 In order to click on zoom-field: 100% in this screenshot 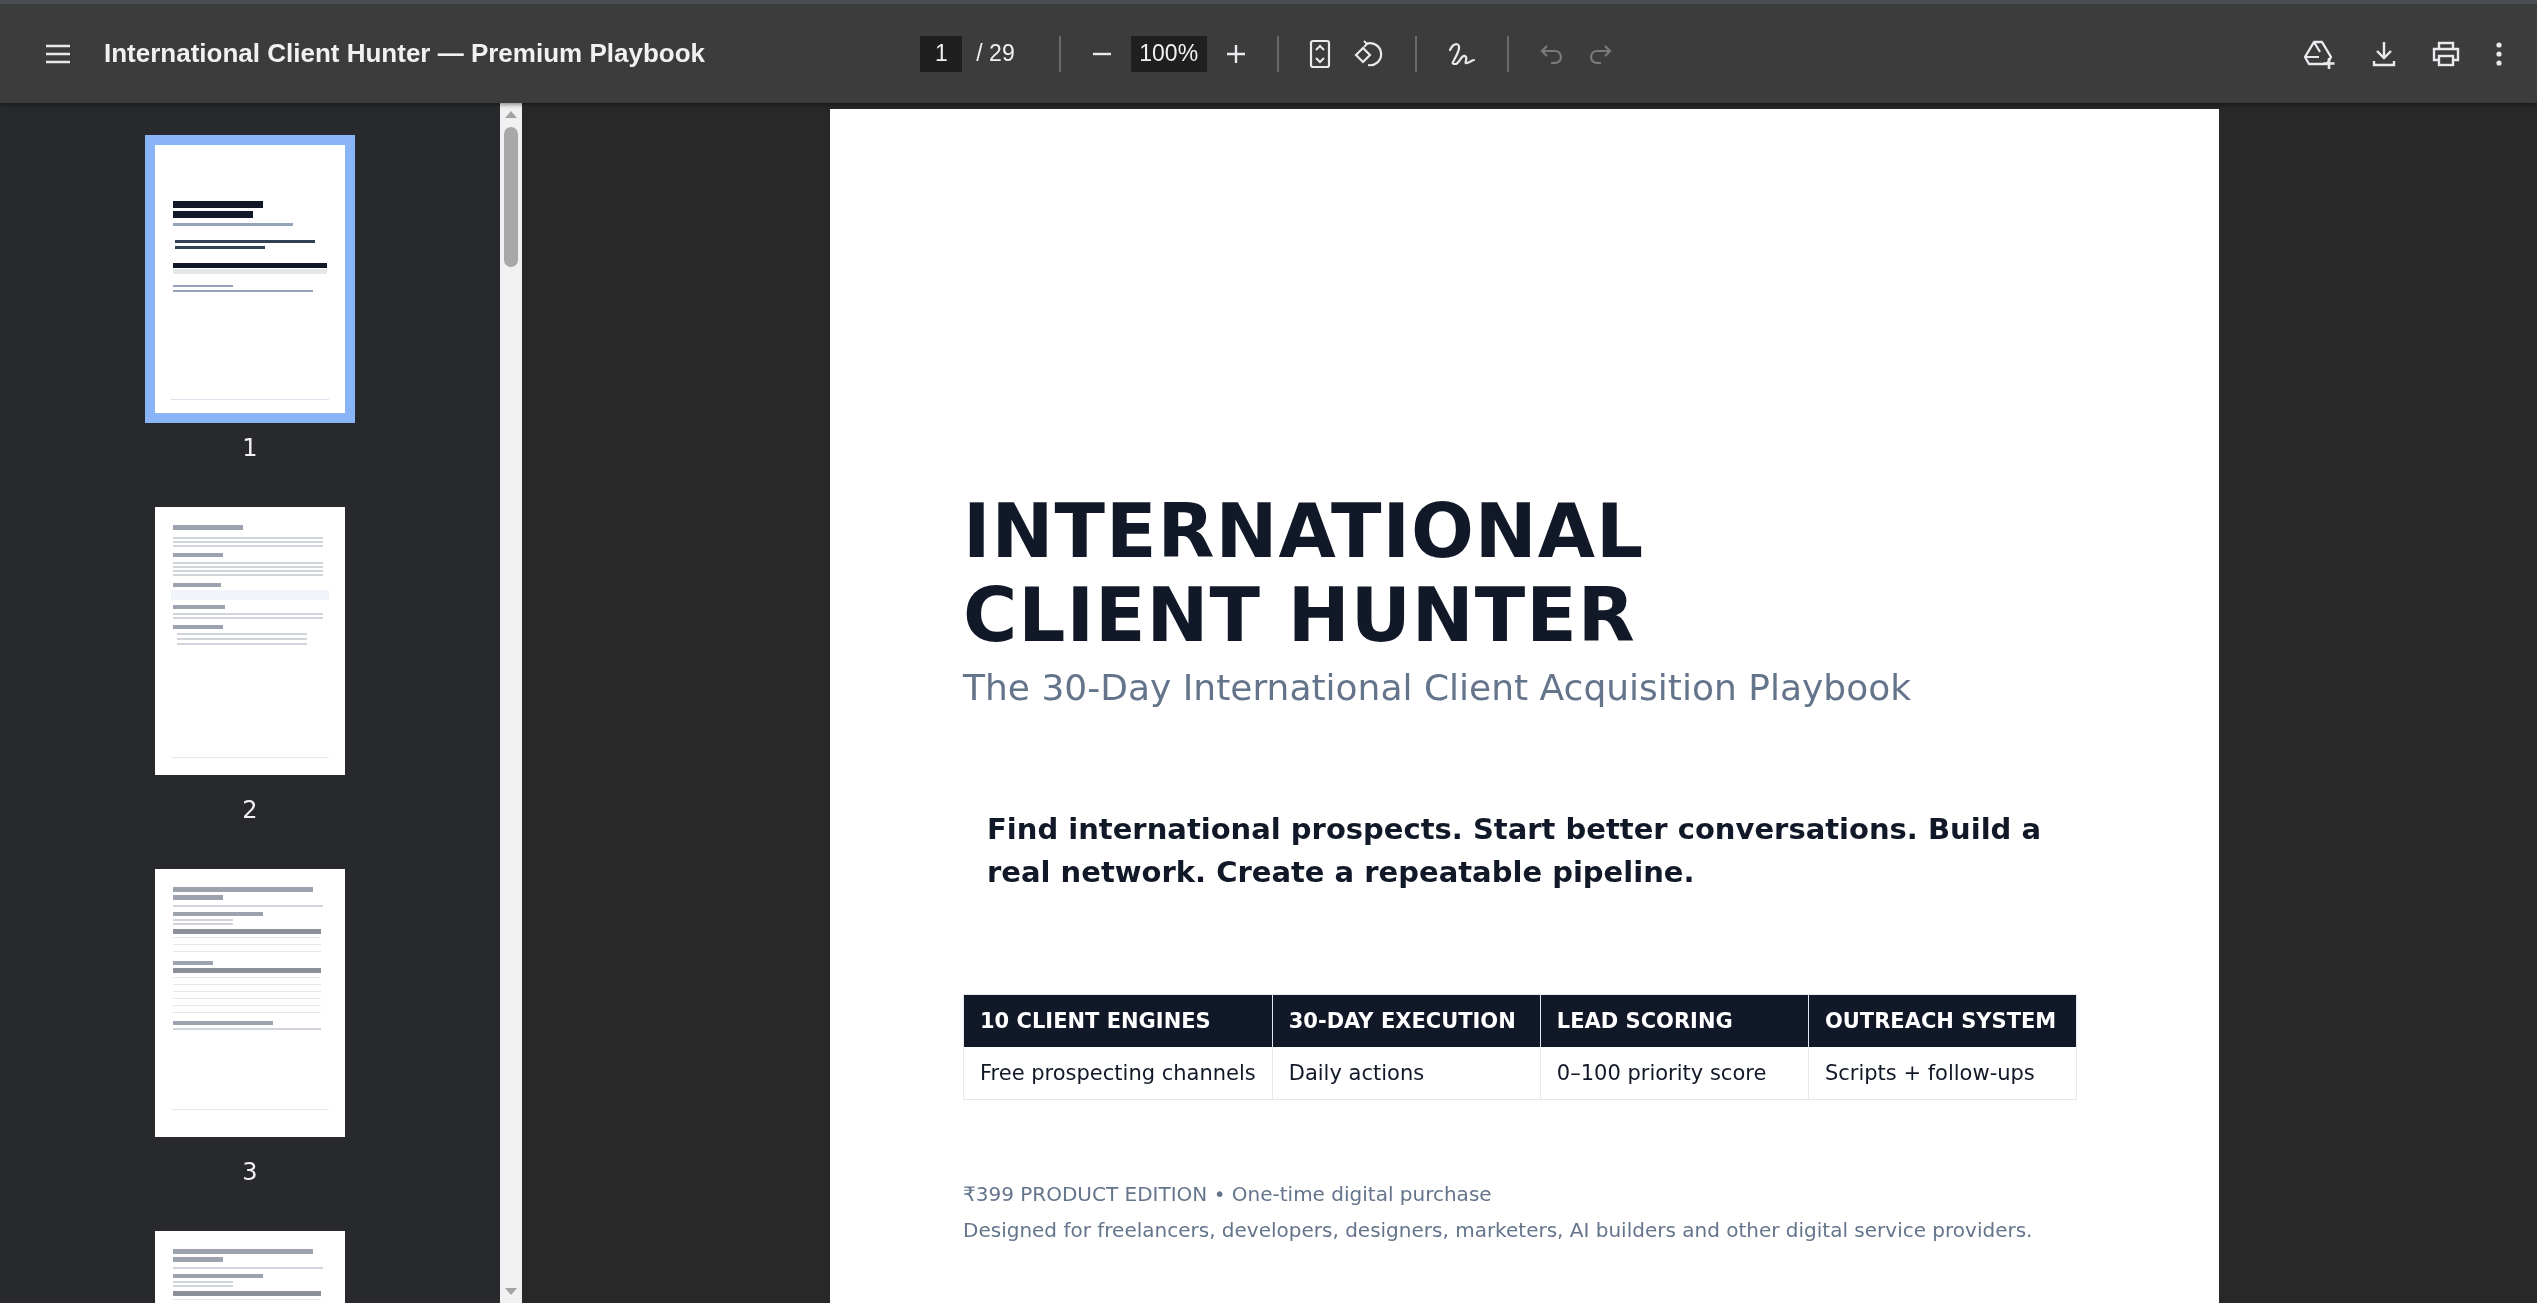, I will do `click(1168, 53)`.